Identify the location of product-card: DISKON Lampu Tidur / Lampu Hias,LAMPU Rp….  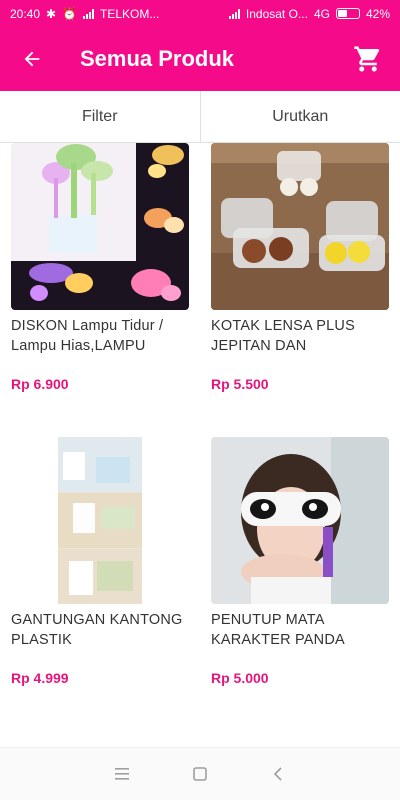
(100, 267).